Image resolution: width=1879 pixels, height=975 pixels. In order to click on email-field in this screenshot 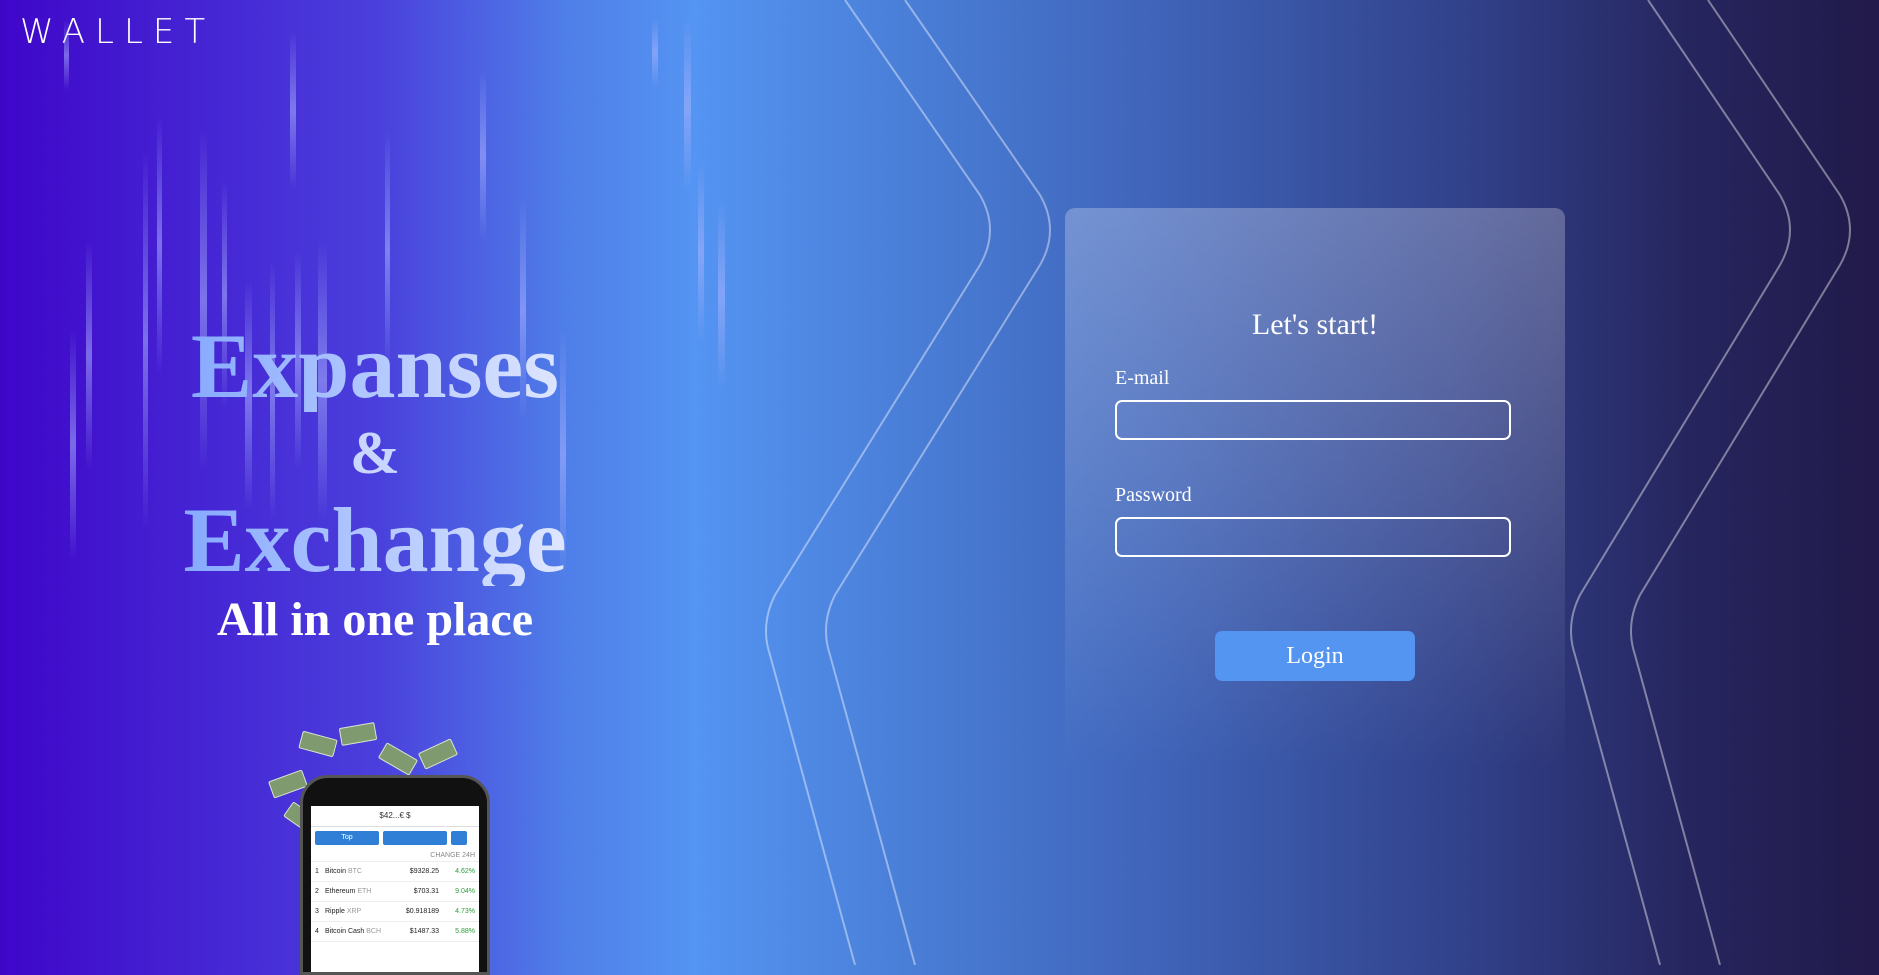, I will do `click(1313, 420)`.